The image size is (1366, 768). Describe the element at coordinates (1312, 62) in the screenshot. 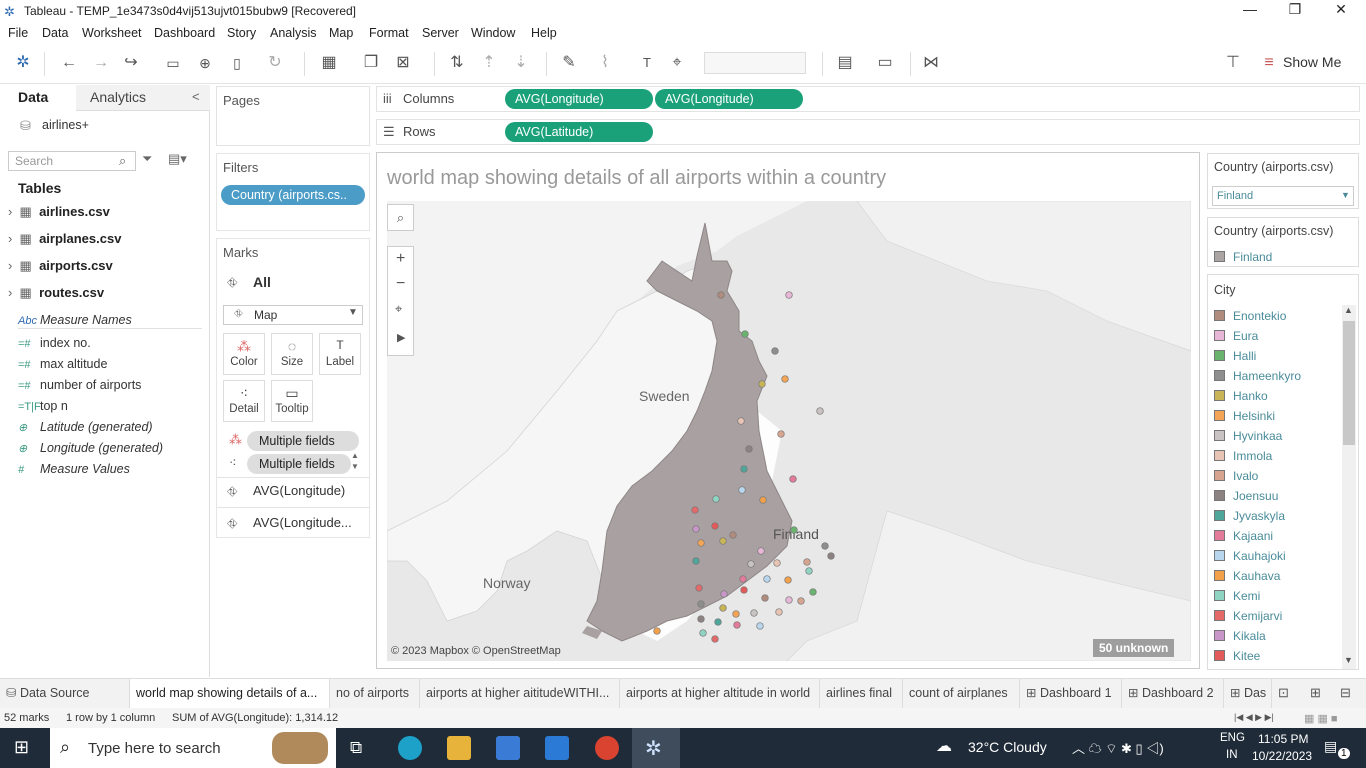

I see `show-me-button: Show Me` at that location.